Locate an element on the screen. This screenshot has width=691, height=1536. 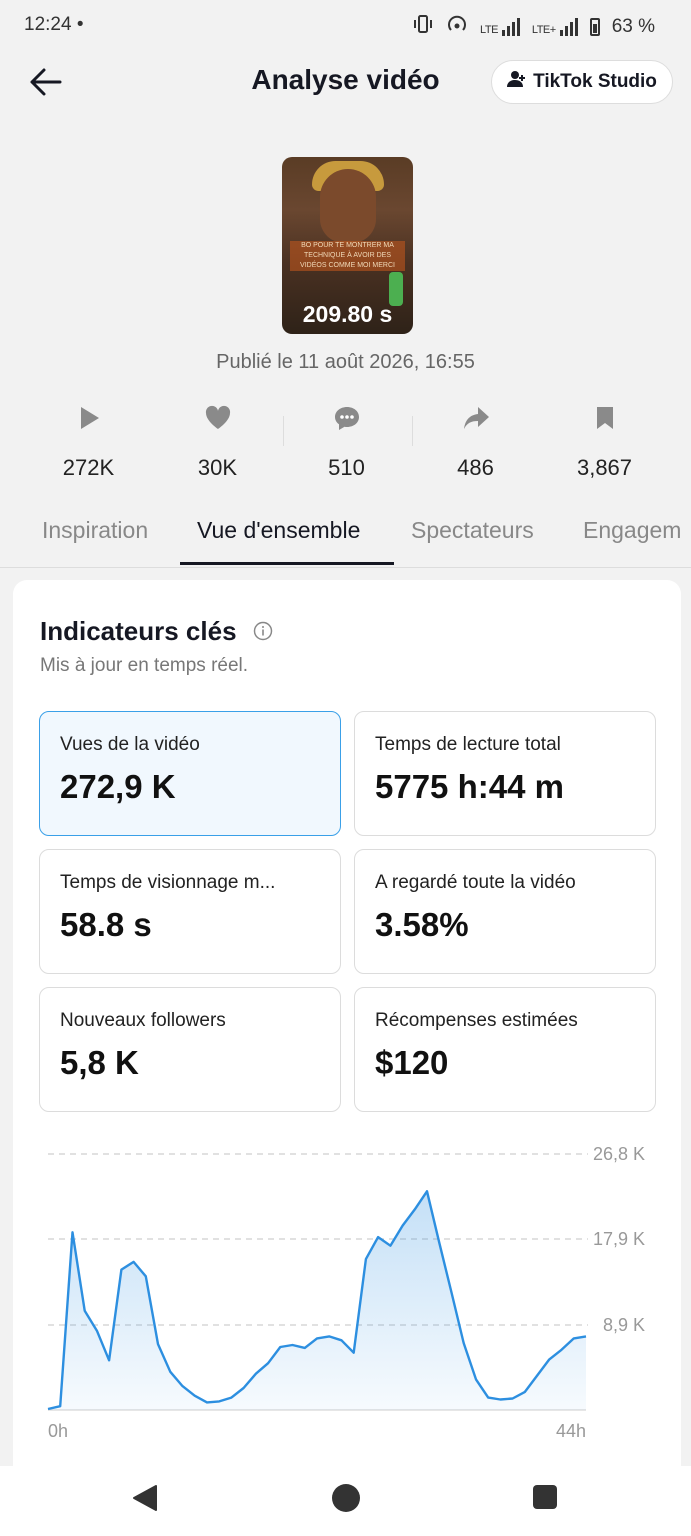
recents-nav-icon is located at coordinates (545, 1499).